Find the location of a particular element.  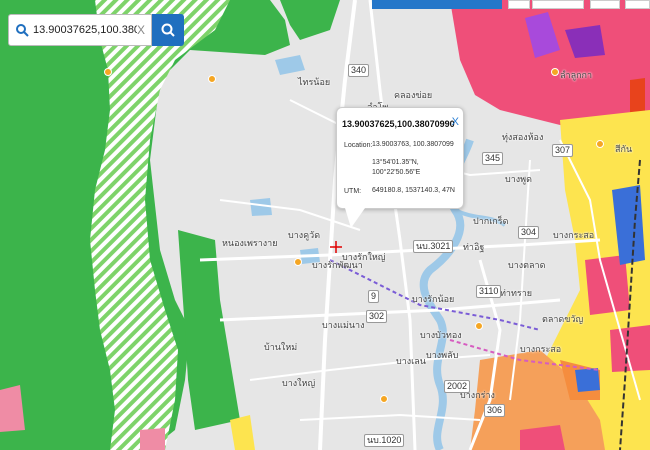

route-shield: 304 is located at coordinates (529, 232).